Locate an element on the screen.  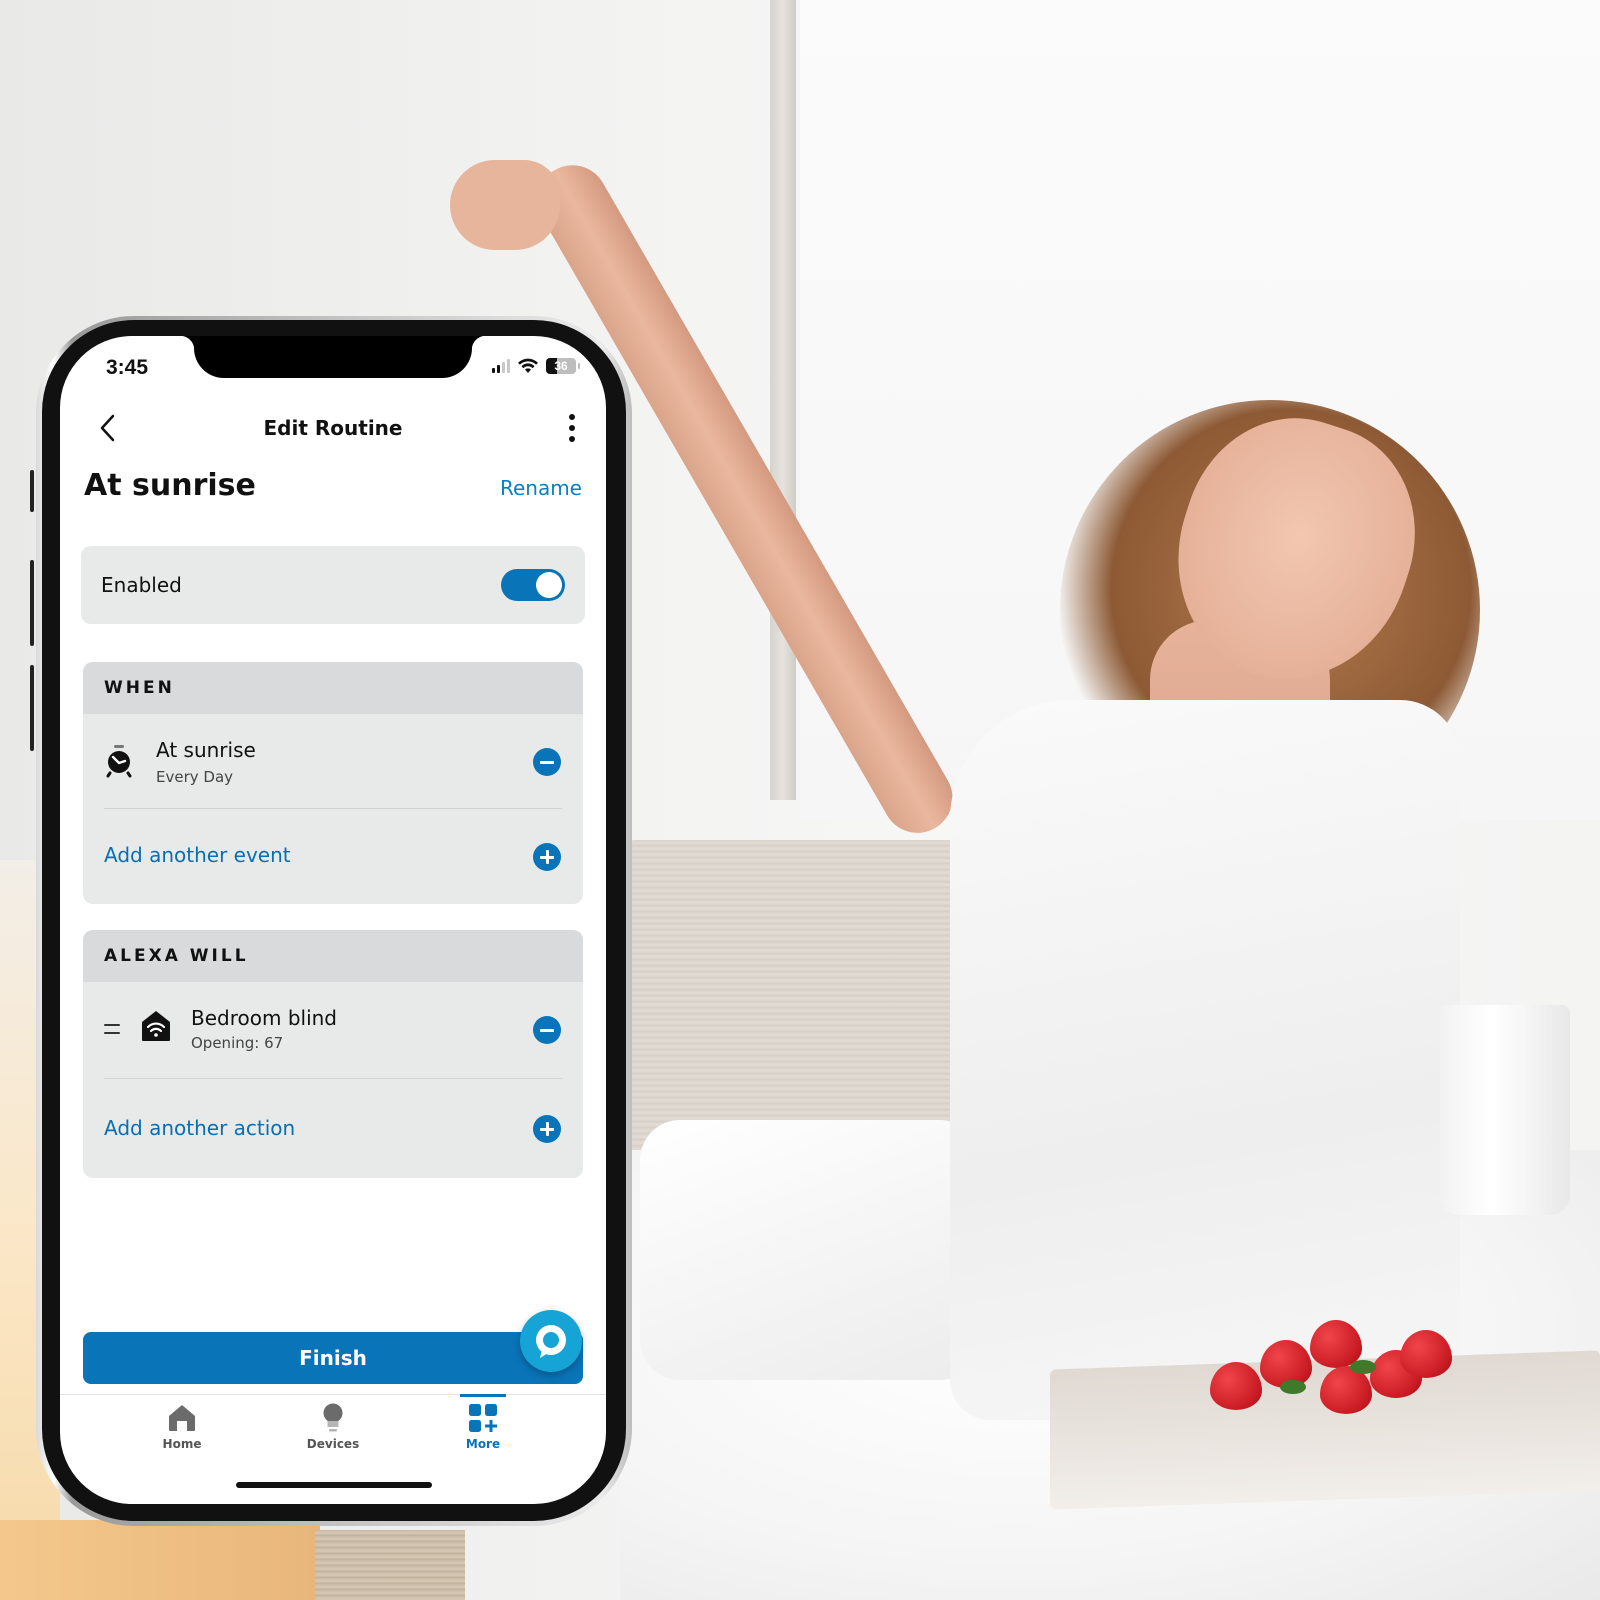
strawberries is located at coordinates (1340, 1370).